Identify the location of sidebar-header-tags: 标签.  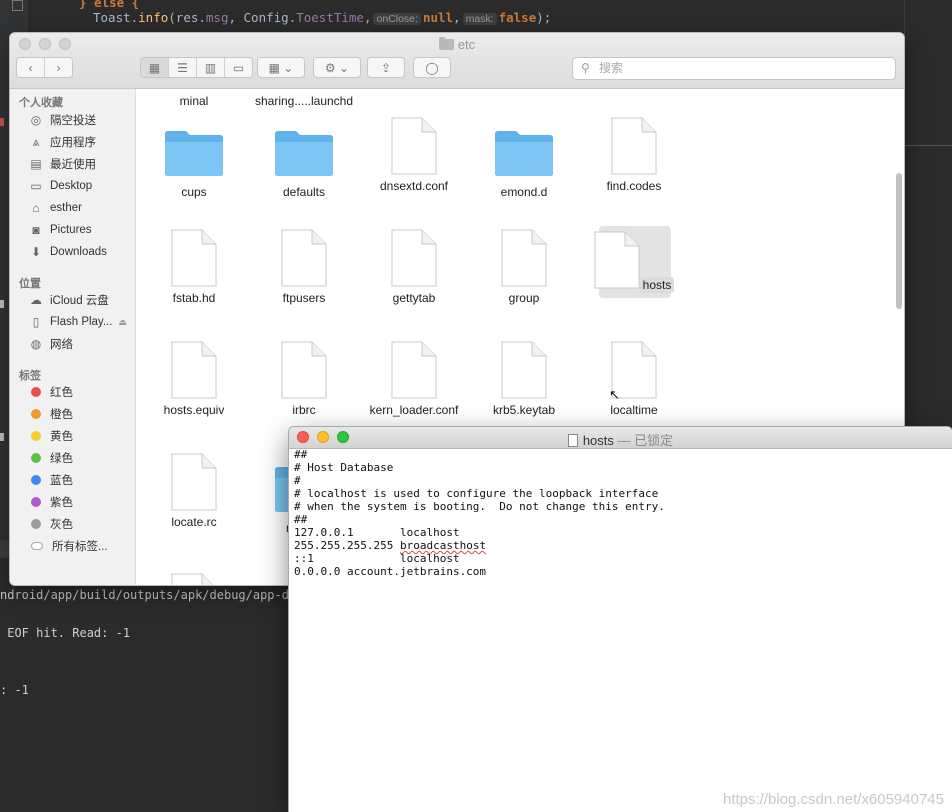
(30, 376).